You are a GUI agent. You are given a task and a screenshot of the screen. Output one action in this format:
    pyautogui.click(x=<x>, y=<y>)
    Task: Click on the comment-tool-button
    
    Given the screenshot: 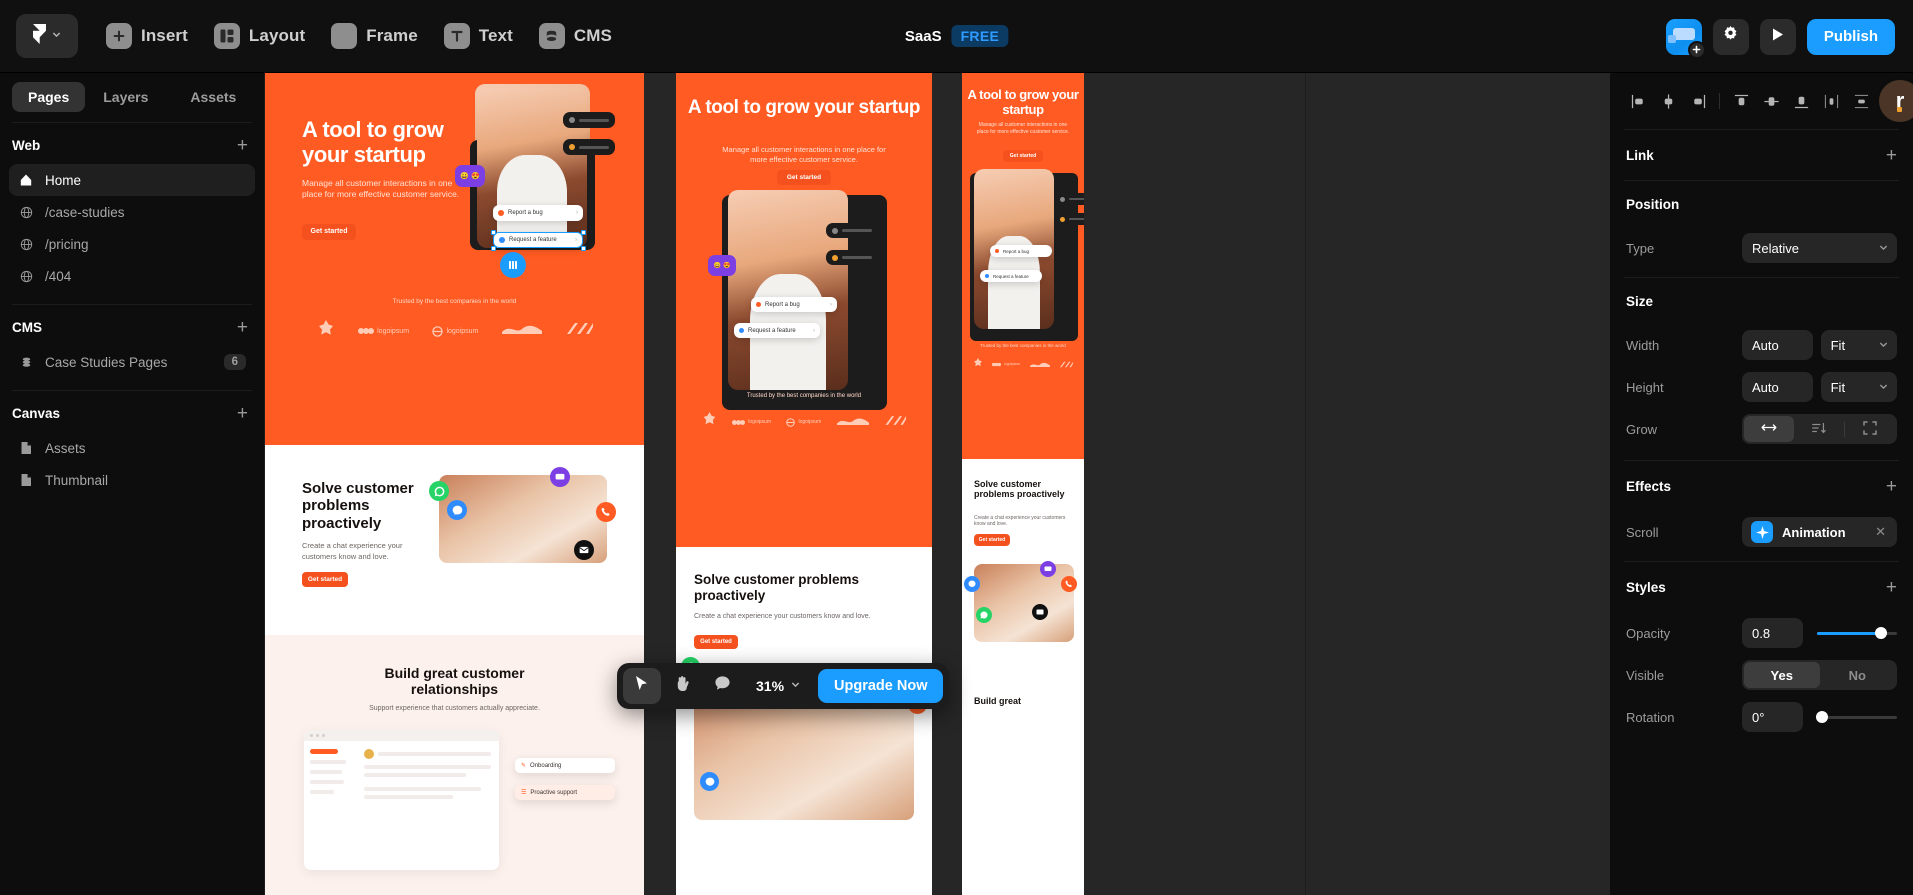 What is the action you would take?
    pyautogui.click(x=722, y=686)
    